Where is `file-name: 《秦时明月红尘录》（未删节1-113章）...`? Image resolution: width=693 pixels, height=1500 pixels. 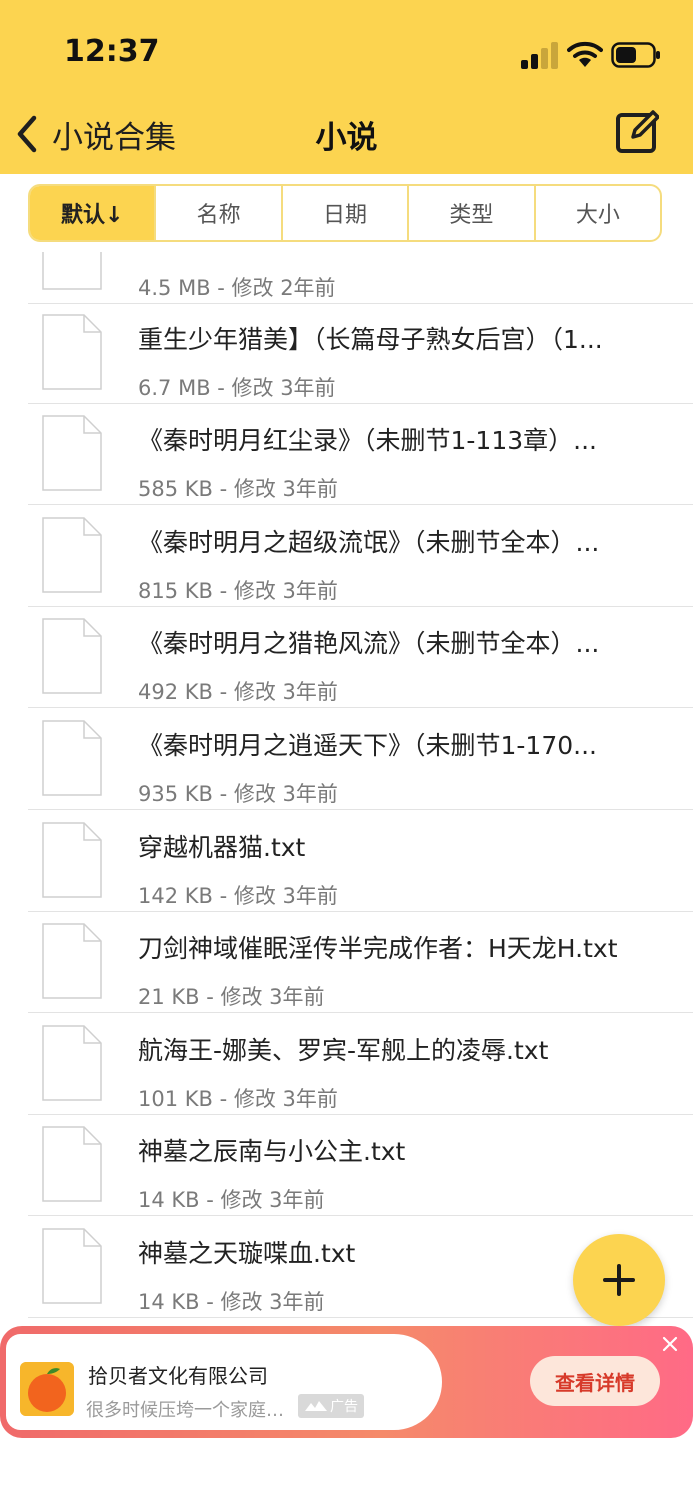
file-name: 《秦时明月红尘录》（未删节1-113章）... is located at coordinates (367, 440).